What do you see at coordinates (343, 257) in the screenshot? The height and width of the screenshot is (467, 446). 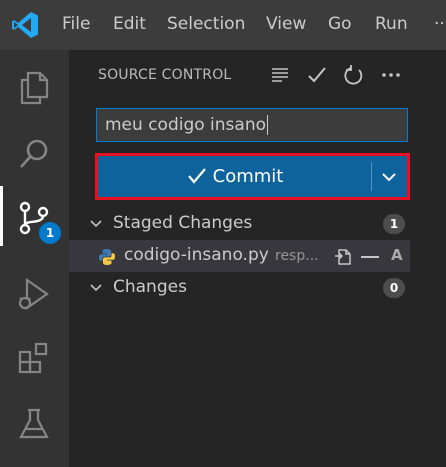 I see `open-file-icon` at bounding box center [343, 257].